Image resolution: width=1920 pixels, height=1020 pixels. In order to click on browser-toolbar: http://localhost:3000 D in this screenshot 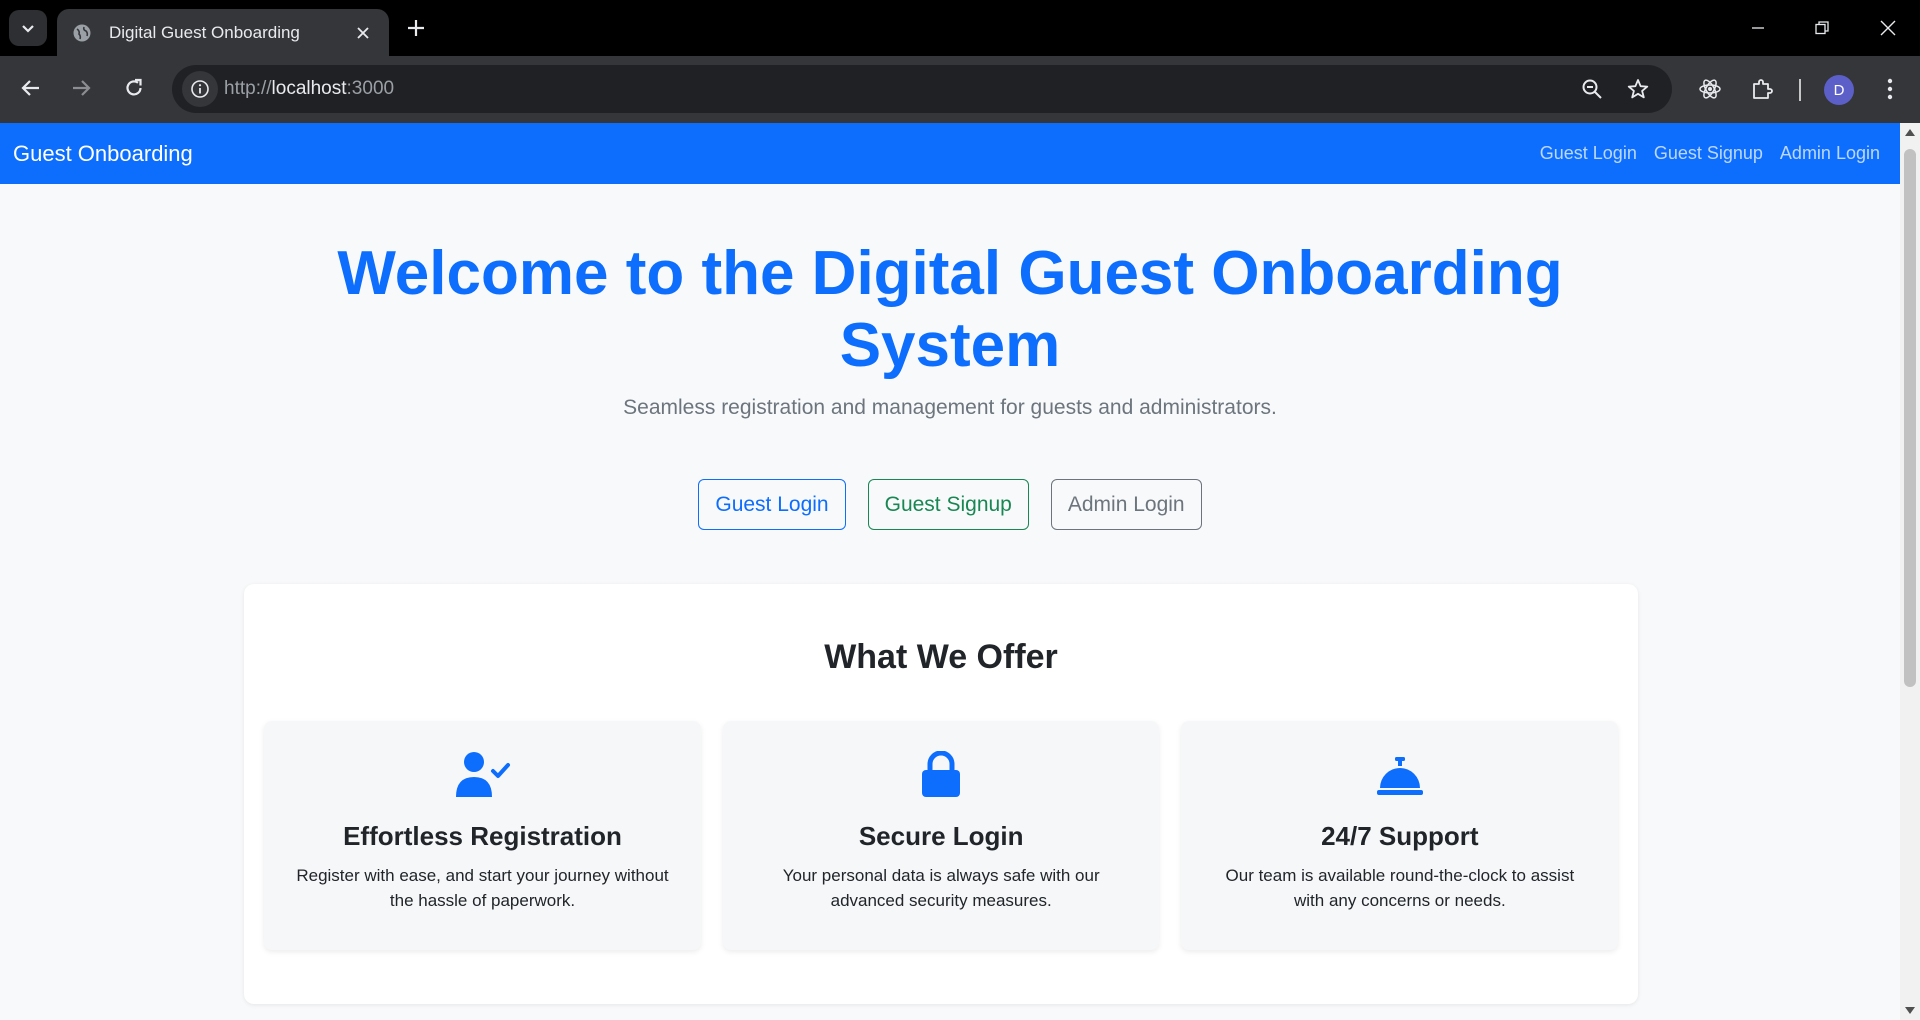, I will do `click(960, 89)`.